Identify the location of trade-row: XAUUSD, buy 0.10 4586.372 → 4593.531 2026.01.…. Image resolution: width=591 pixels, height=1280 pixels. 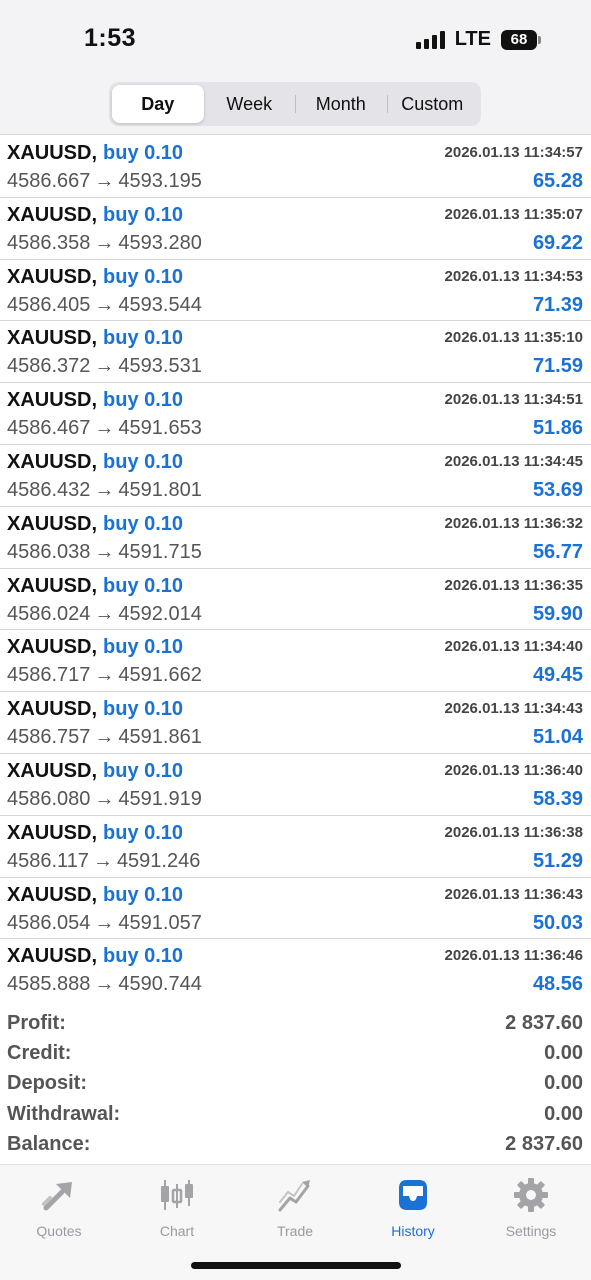
(295, 352).